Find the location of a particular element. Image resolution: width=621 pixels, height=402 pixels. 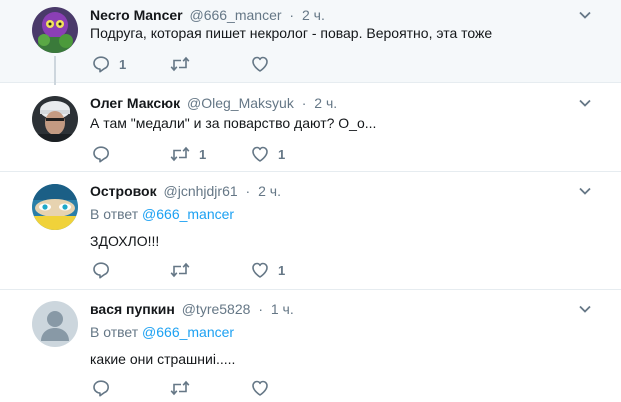

display-name: Островок is located at coordinates (123, 191).